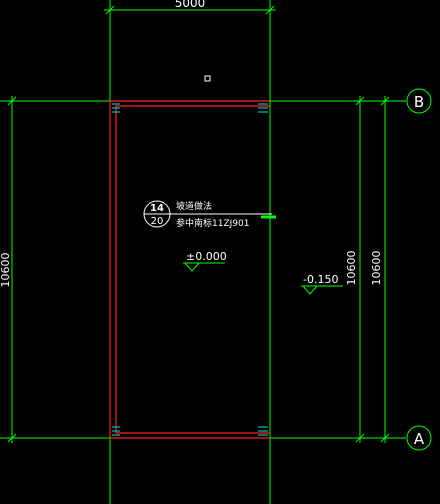  I want to click on axis-bubble-b: B, so click(419, 101).